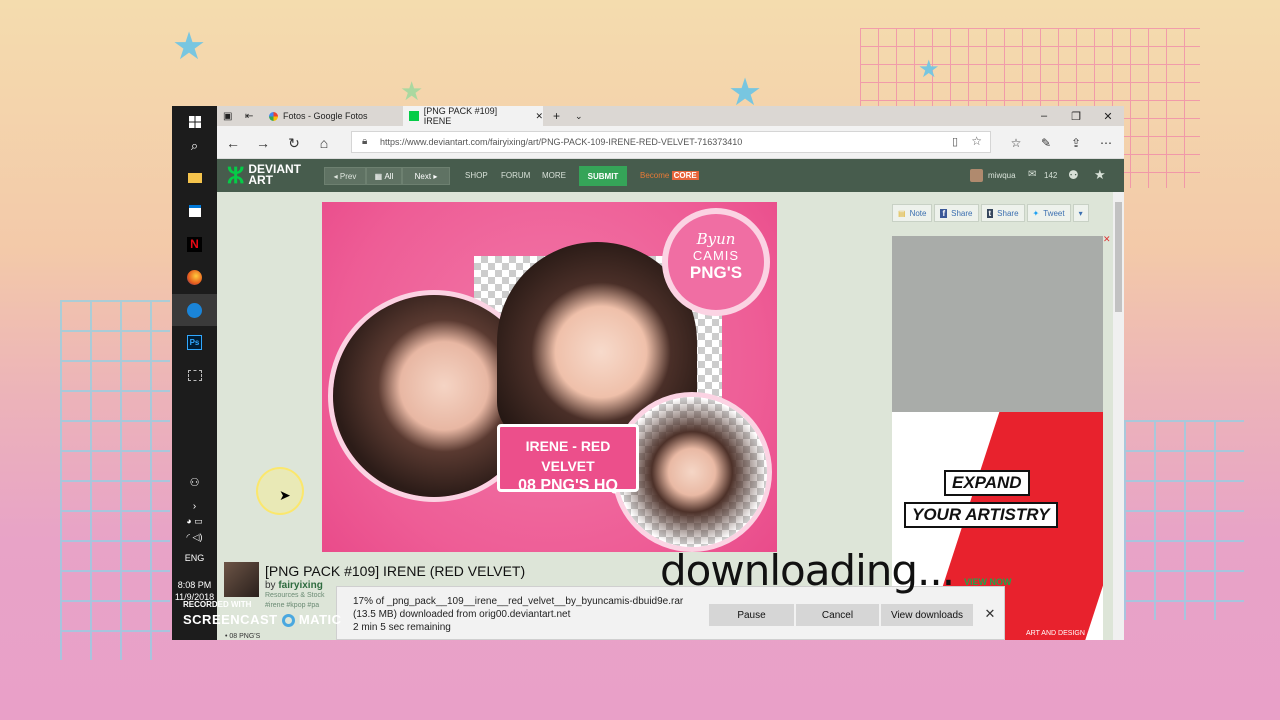 The height and width of the screenshot is (720, 1280). Describe the element at coordinates (990, 213) in the screenshot. I see `tumblr-icon: t` at that location.